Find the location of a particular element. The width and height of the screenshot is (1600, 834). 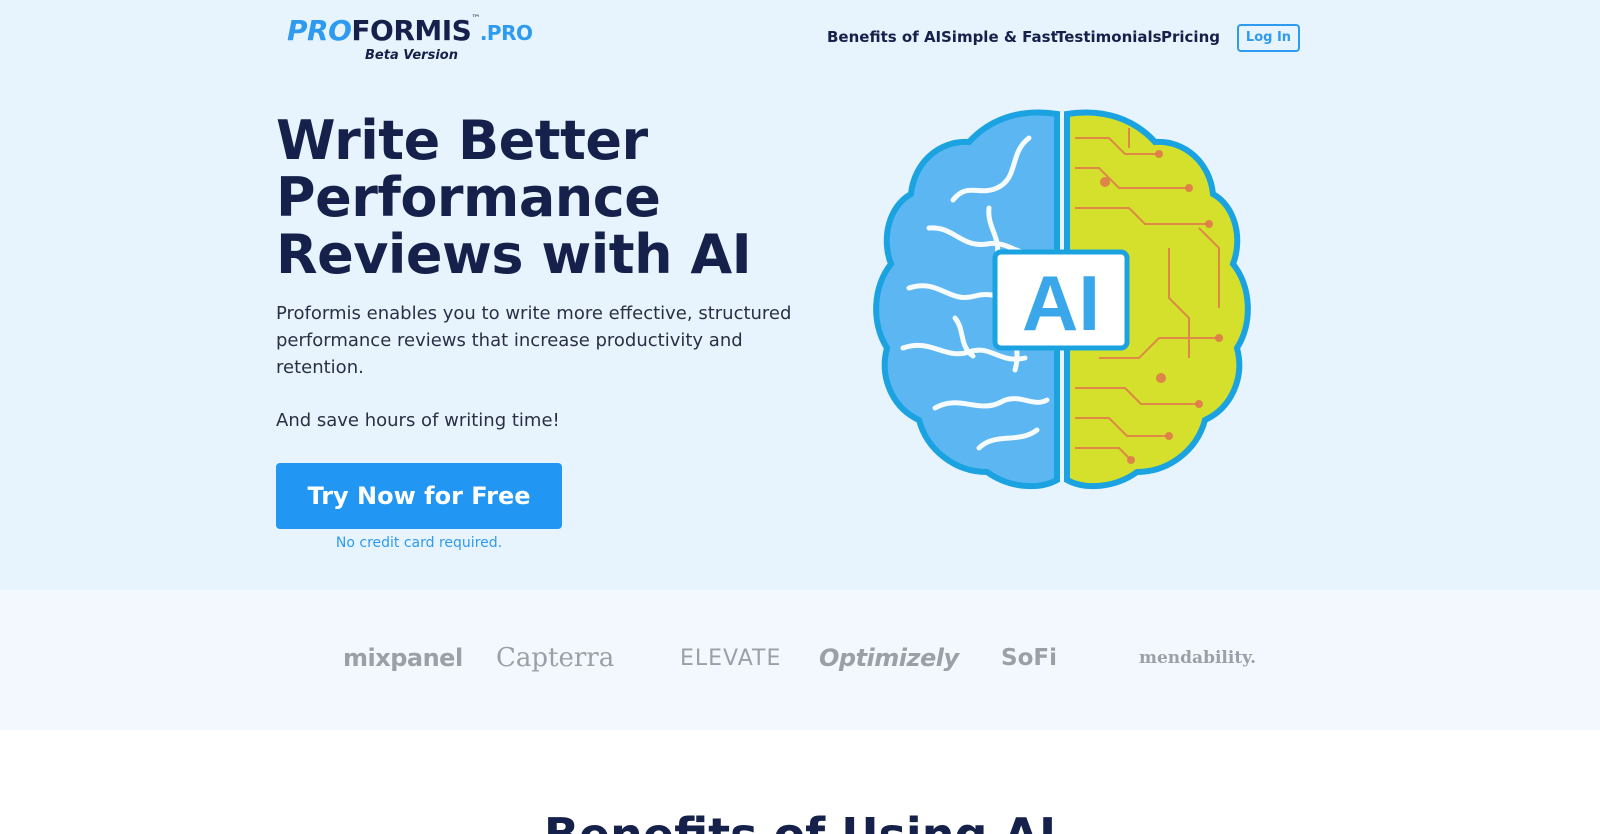

sofi-logo: SoFi is located at coordinates (1029, 658).